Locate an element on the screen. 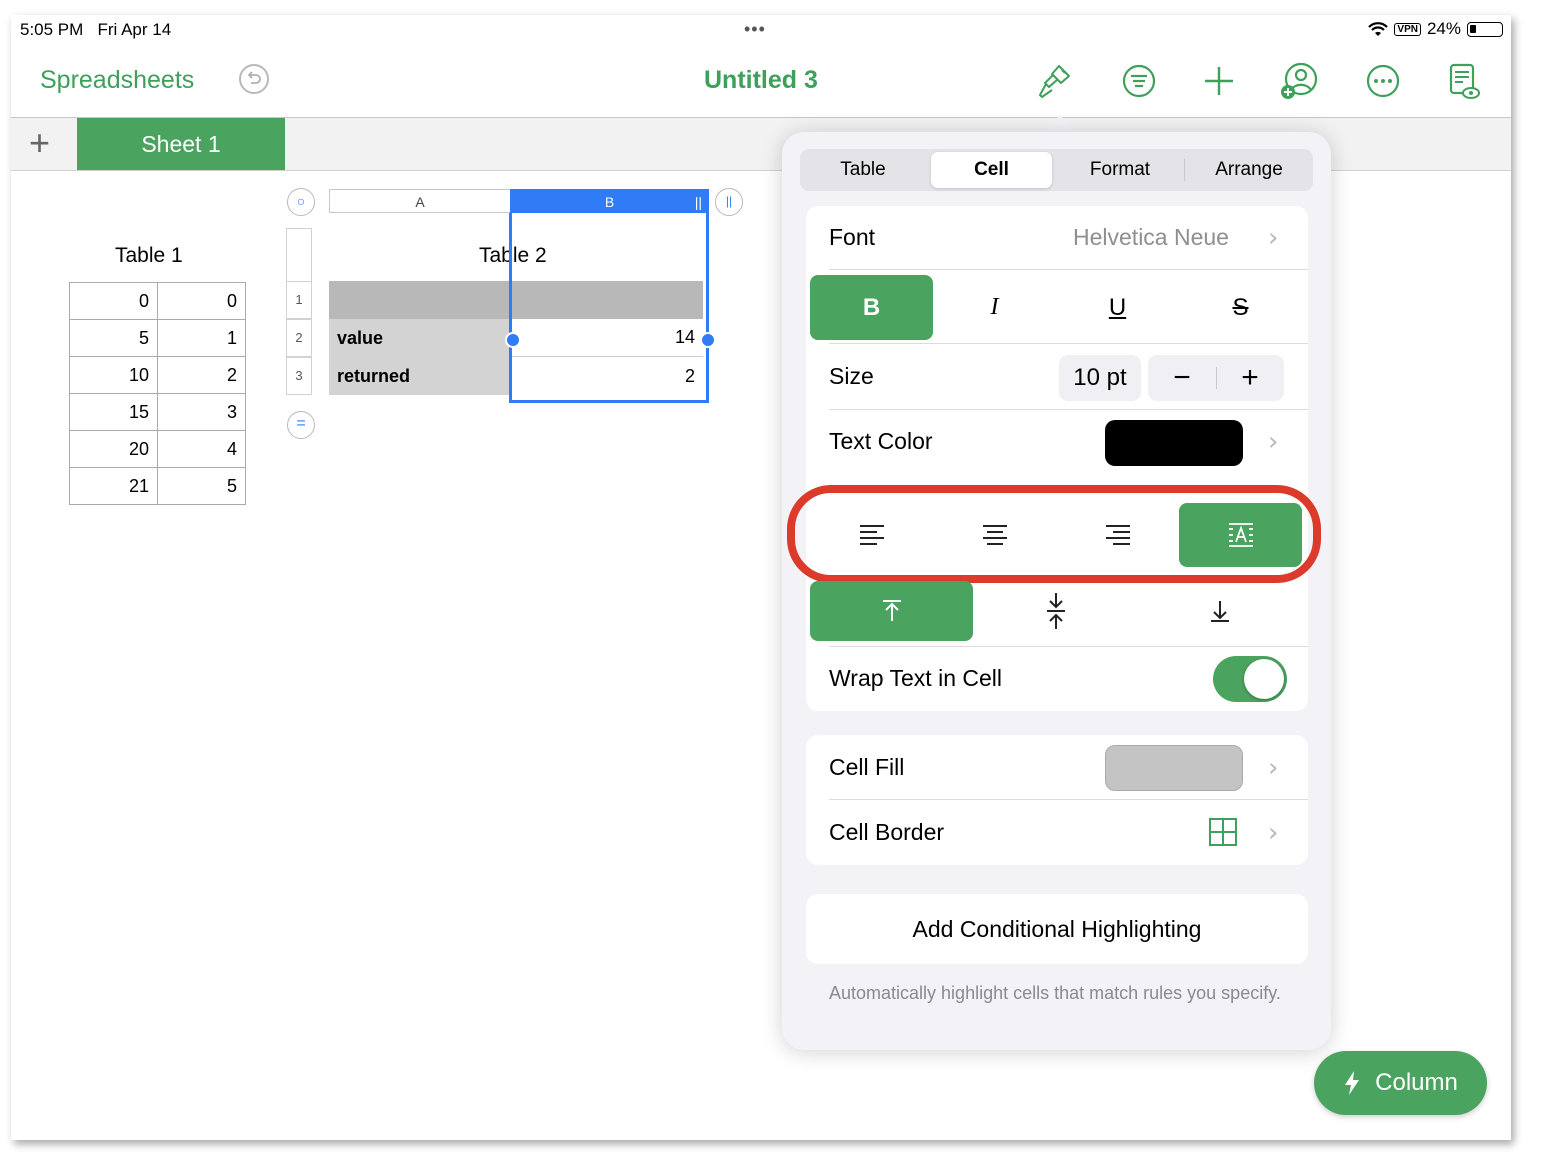  add-column-handle: || is located at coordinates (729, 202).